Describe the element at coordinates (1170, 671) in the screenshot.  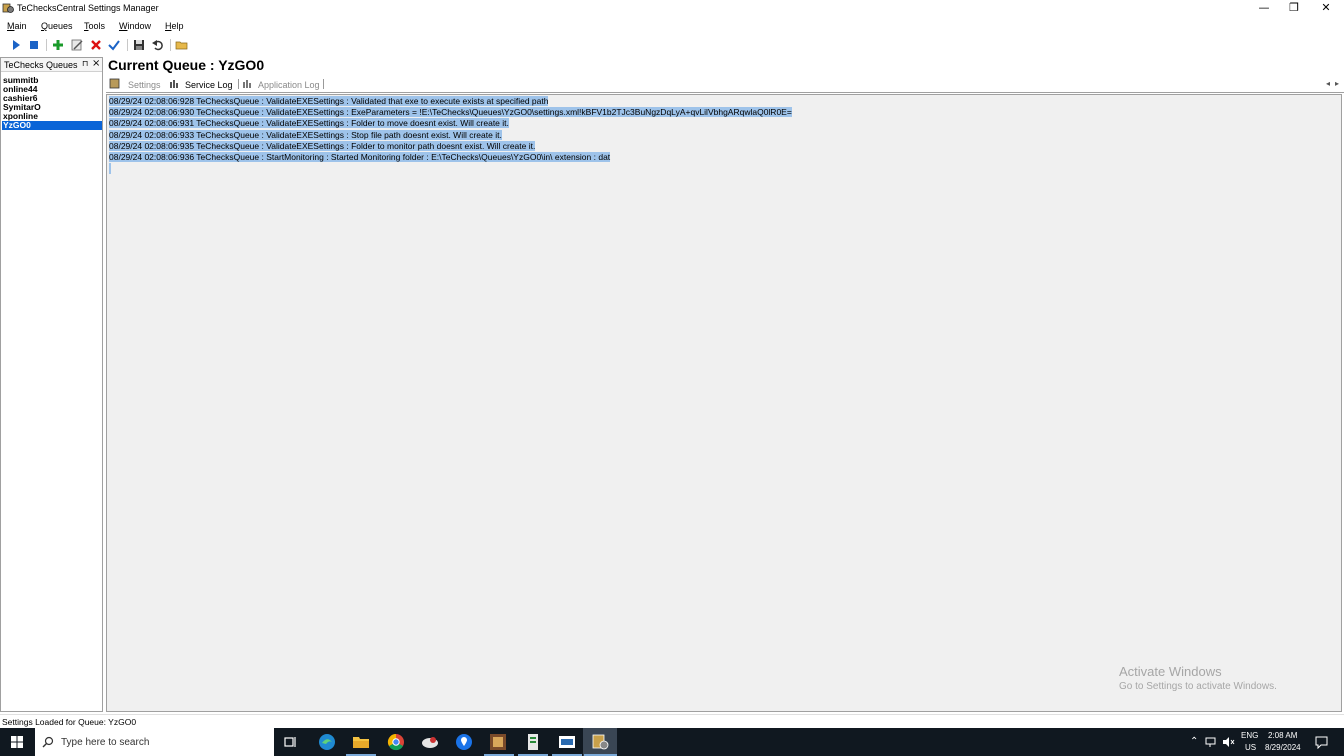
I see `activation-watermark-title: Activate Windows` at that location.